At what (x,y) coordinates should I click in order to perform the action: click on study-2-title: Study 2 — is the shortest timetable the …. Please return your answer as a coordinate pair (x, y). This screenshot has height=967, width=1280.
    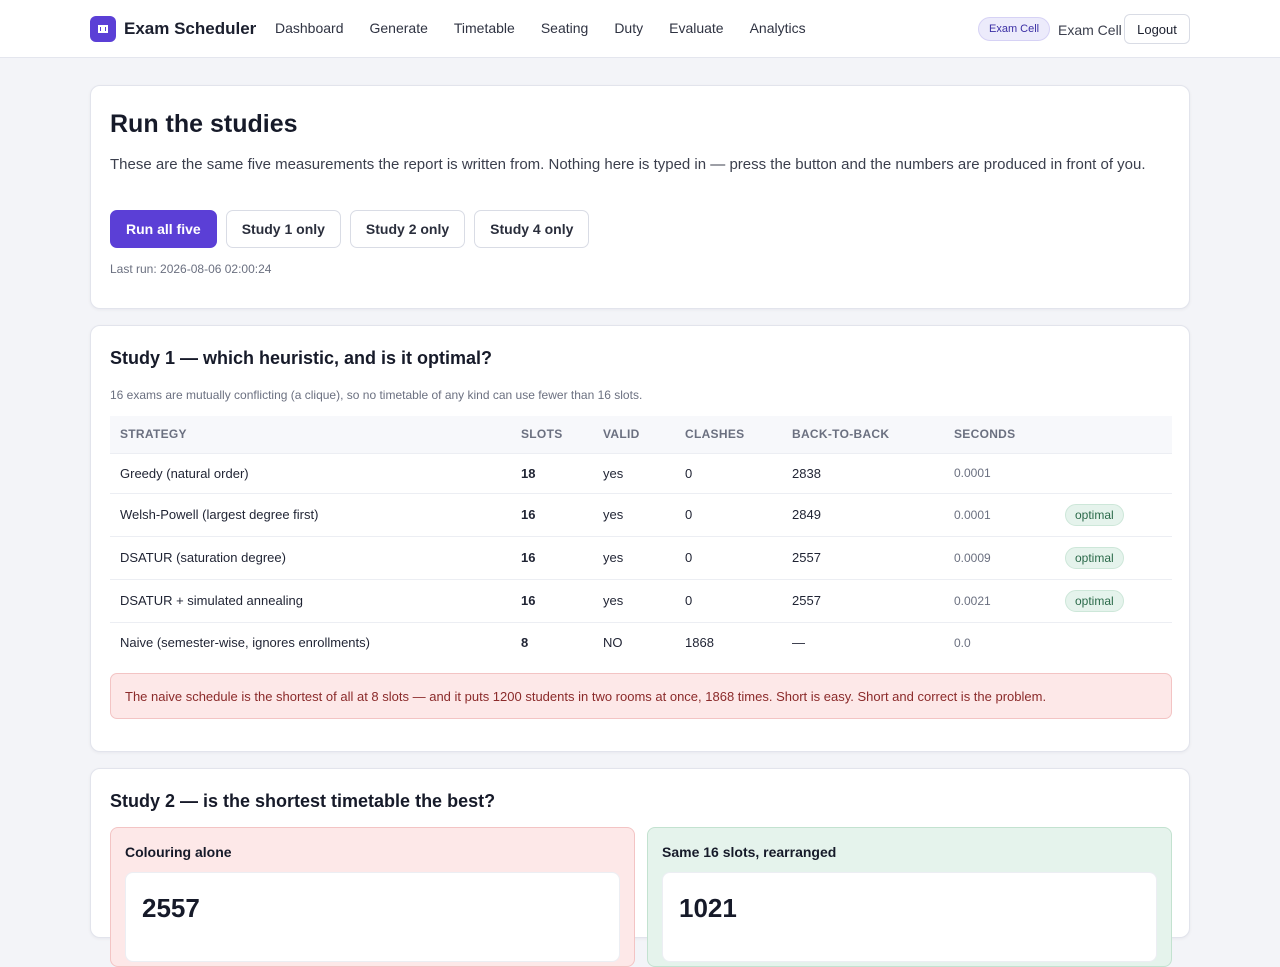
    Looking at the image, I should click on (303, 801).